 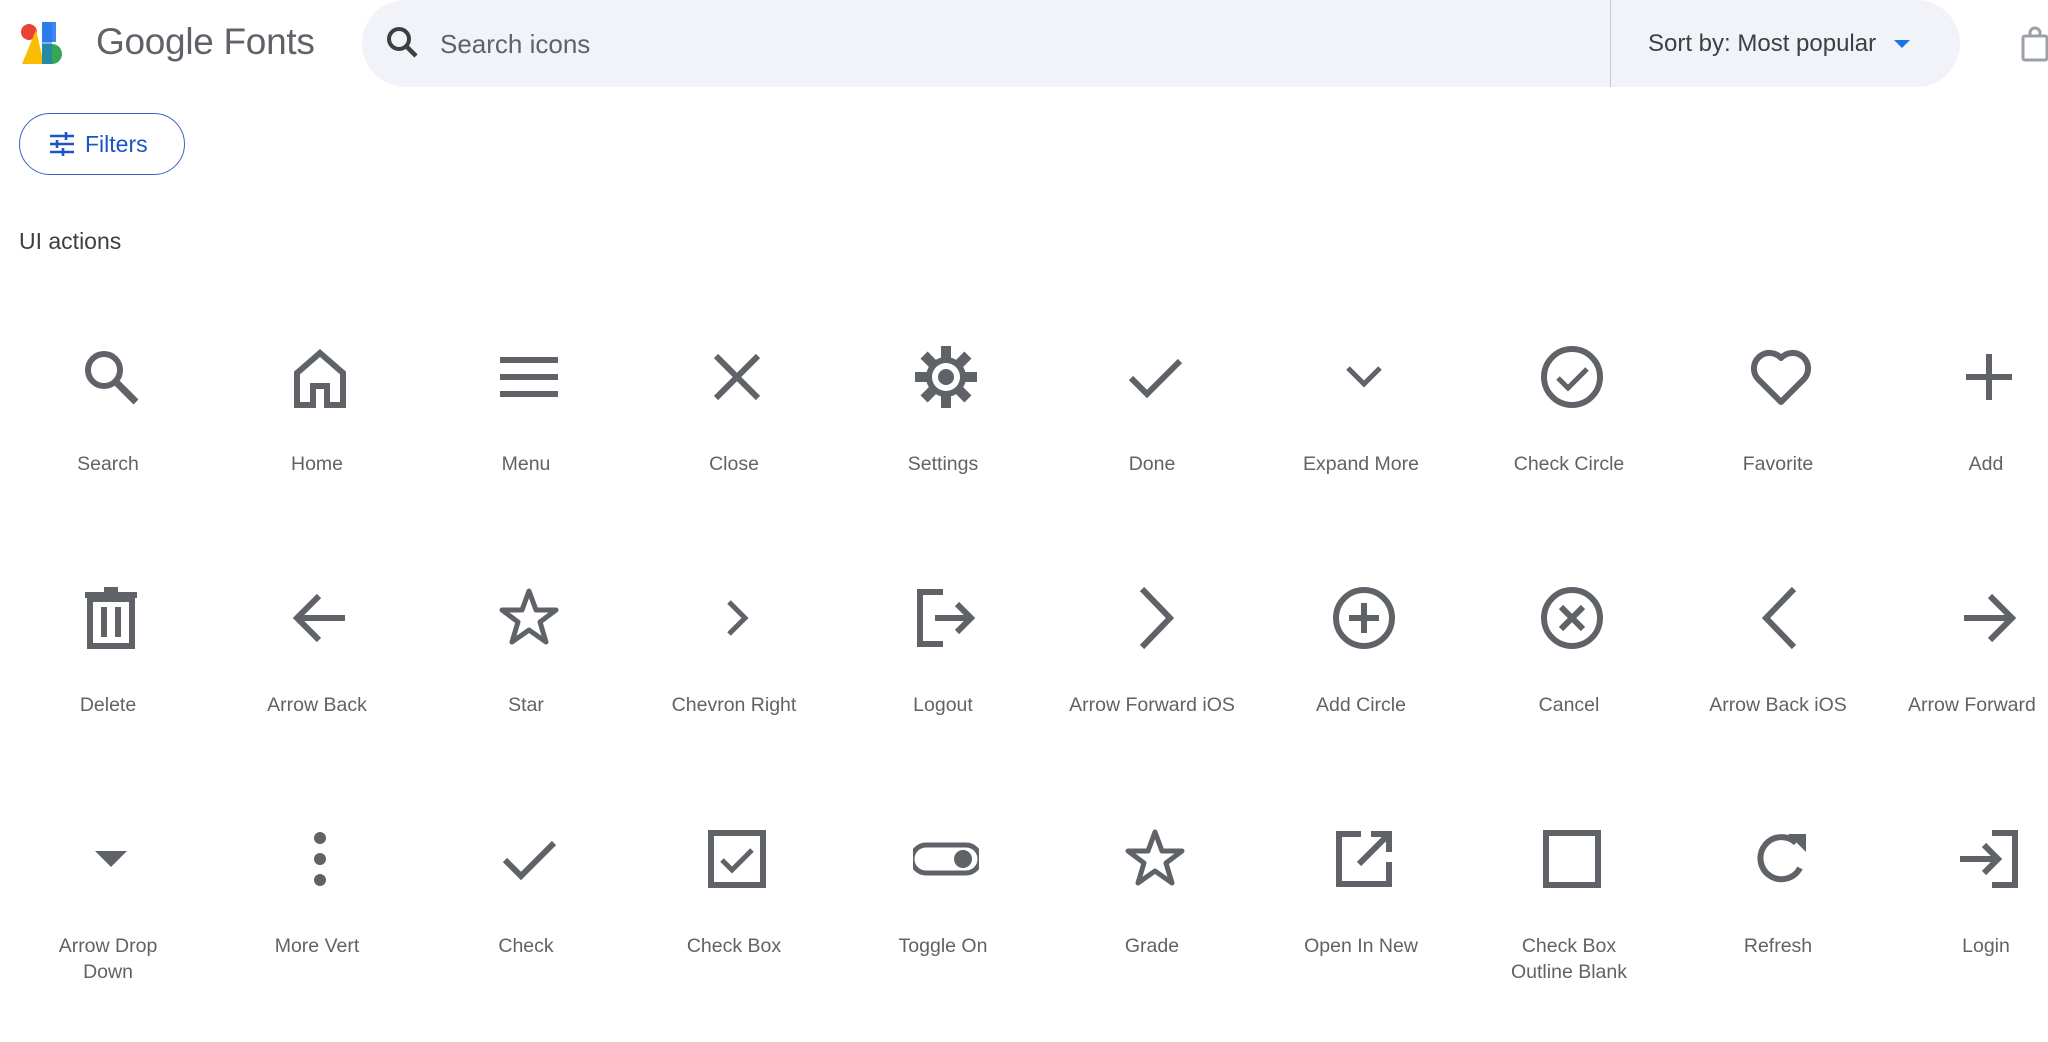 I want to click on google-fonts-logo-icon, so click(x=47, y=42).